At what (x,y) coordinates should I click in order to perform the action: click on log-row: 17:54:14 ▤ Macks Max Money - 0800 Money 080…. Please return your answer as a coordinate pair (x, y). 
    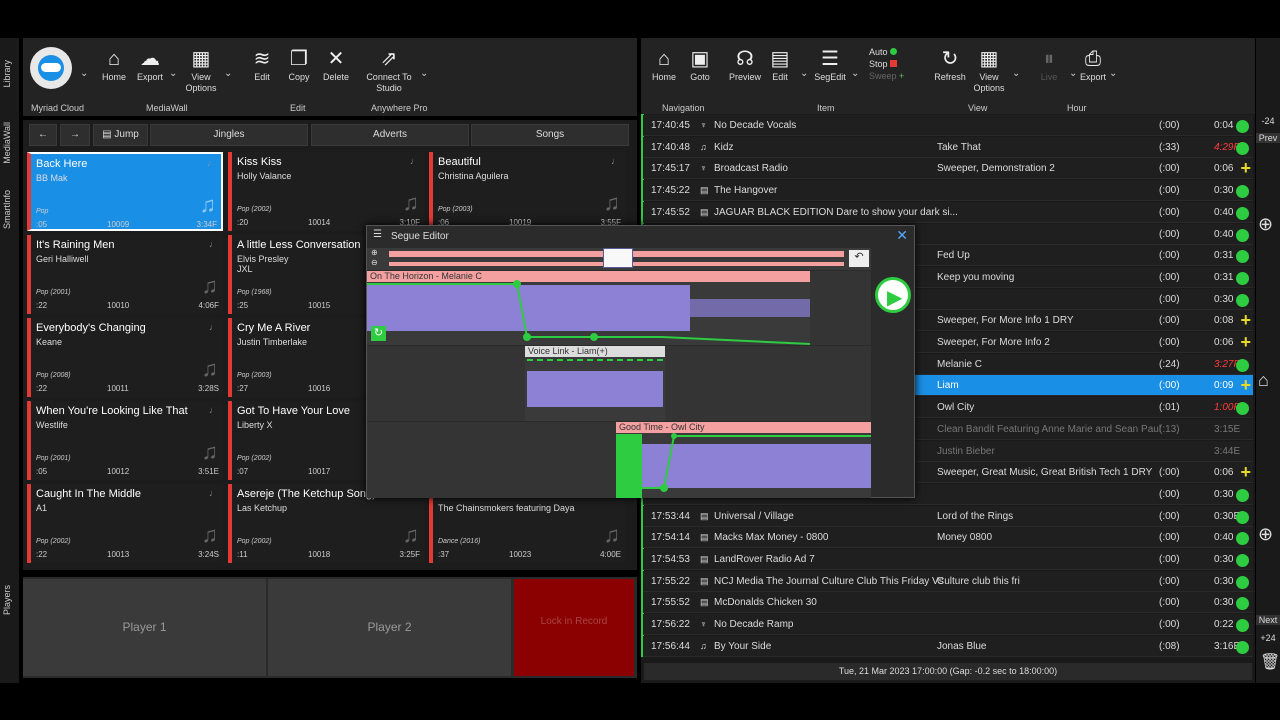
    Looking at the image, I should click on (948, 538).